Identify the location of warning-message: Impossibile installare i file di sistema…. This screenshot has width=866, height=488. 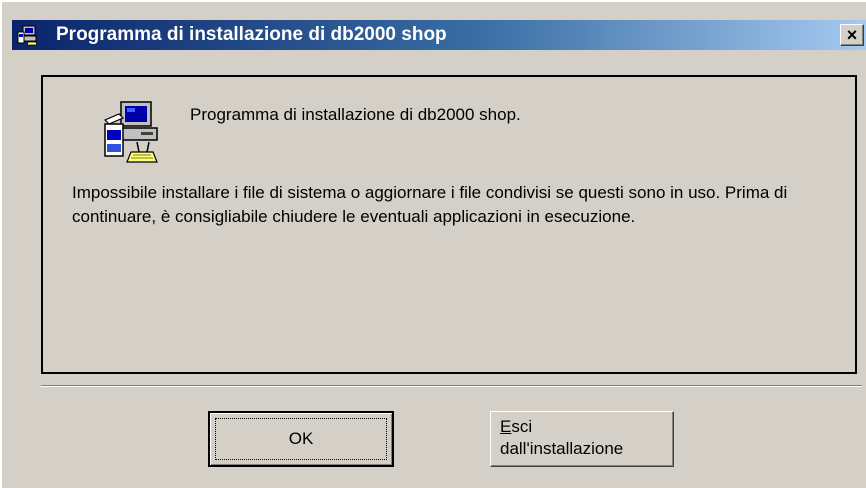
(430, 204).